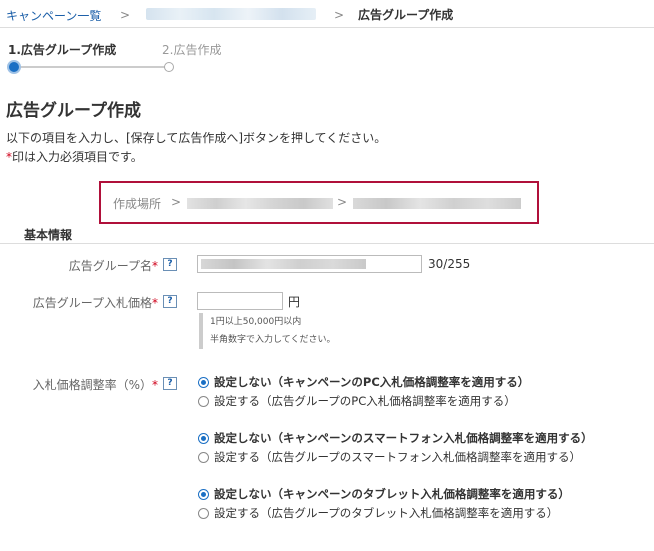 The height and width of the screenshot is (551, 654). I want to click on section-title-basic-info: 基本情報, so click(48, 235).